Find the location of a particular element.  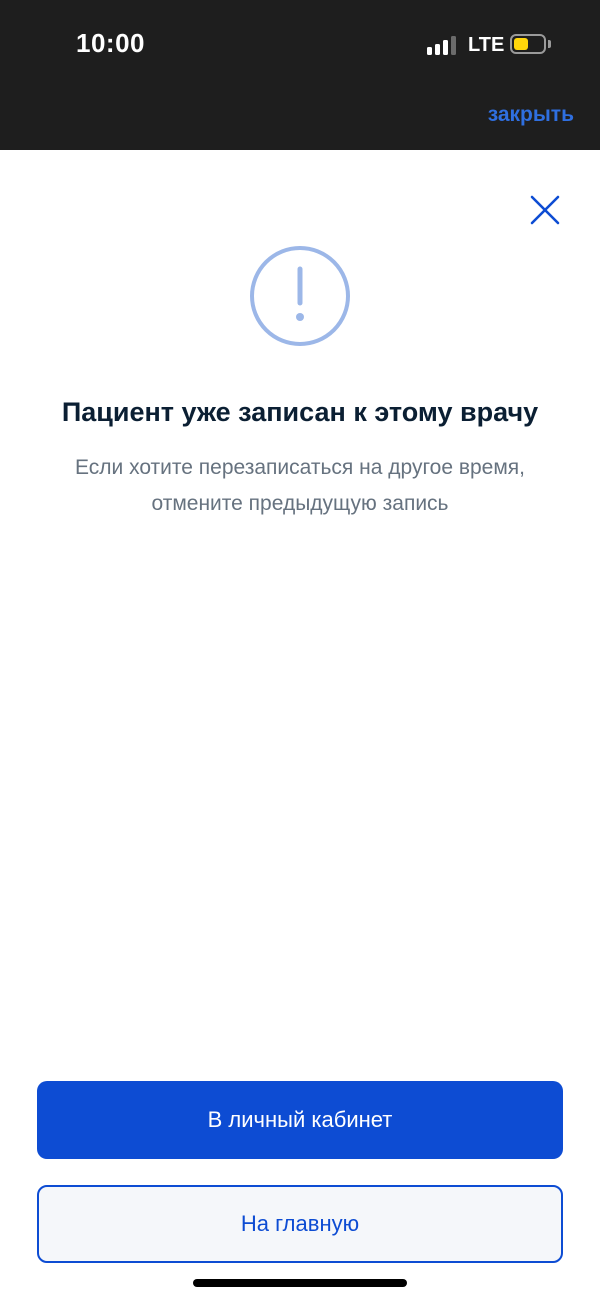

status-bar: 10:00 LTE закрыть is located at coordinates (300, 75).